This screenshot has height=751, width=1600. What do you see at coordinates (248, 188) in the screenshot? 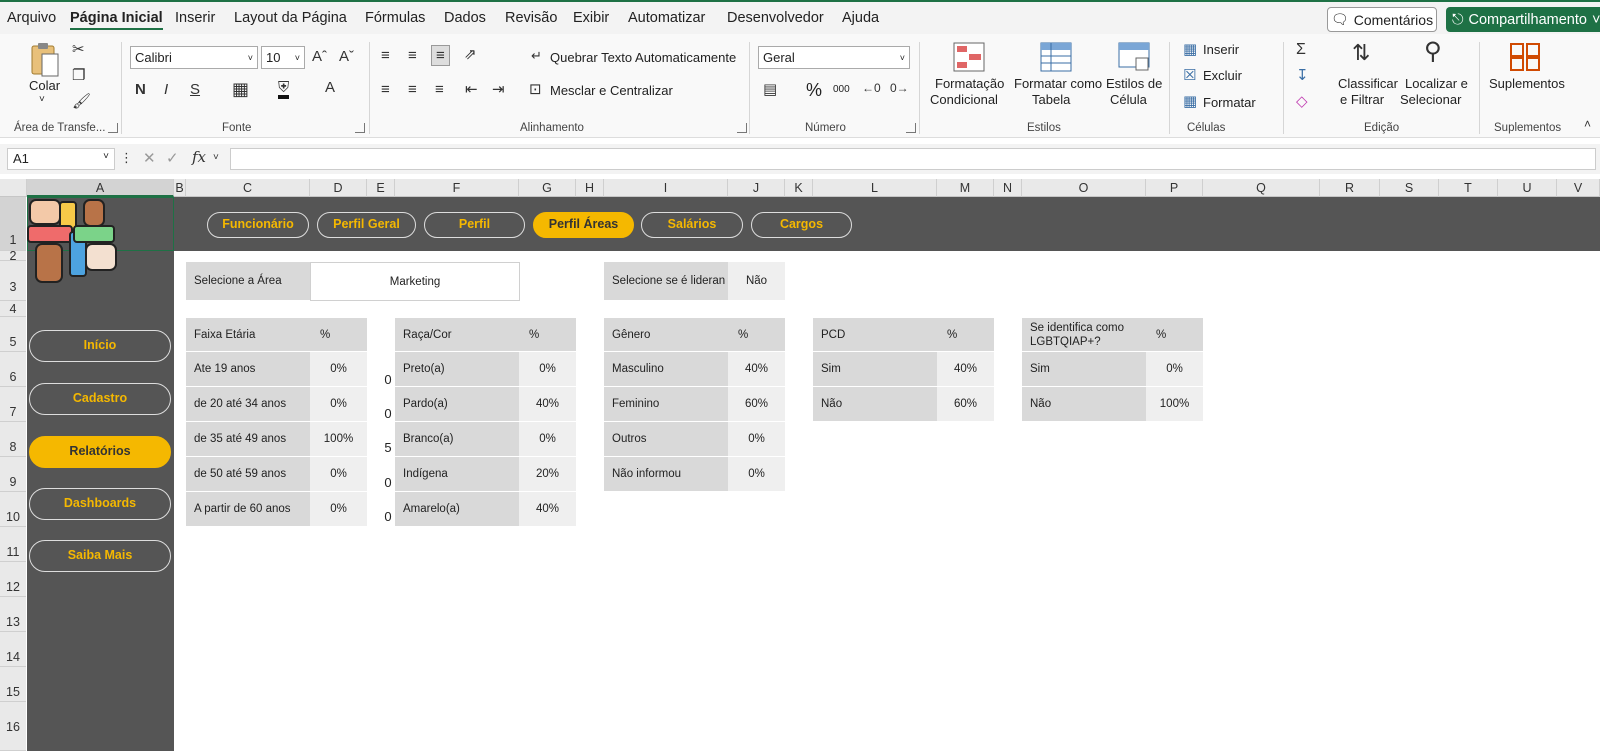
I see `column-header: C` at bounding box center [248, 188].